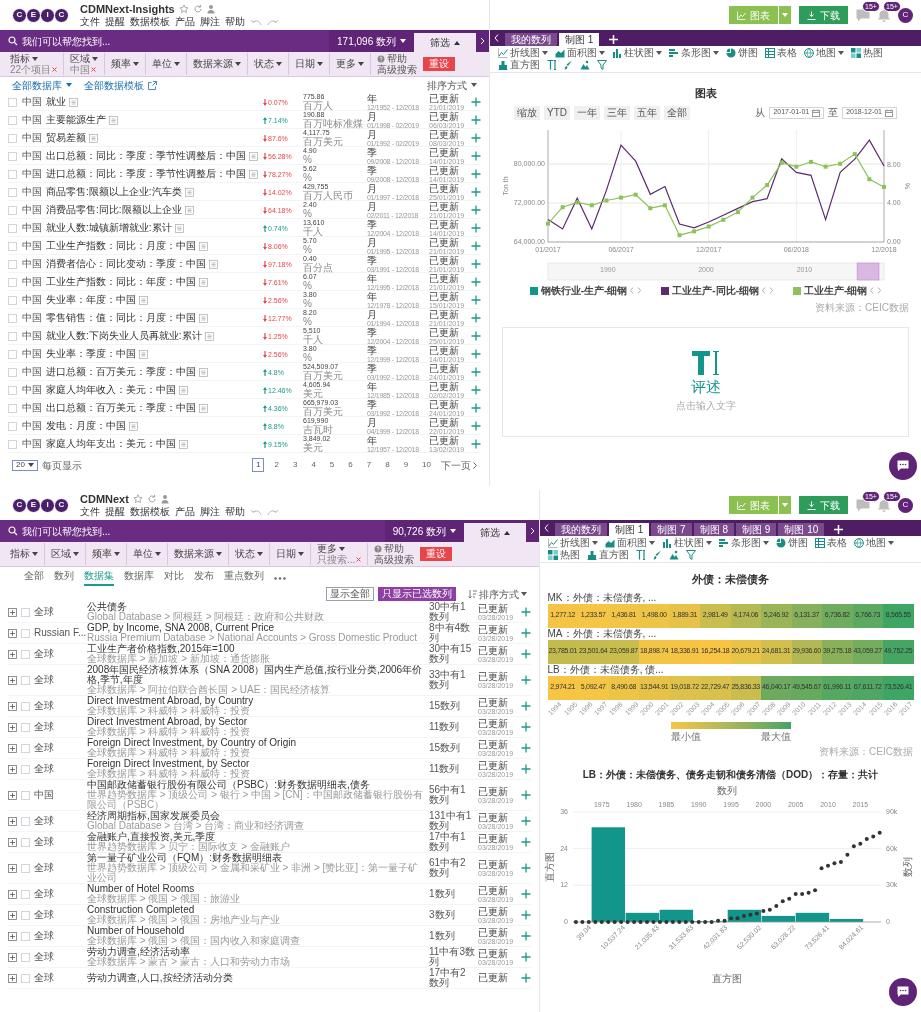 This screenshot has width=921, height=1012. I want to click on template-link: 全部数据模板, so click(114, 85).